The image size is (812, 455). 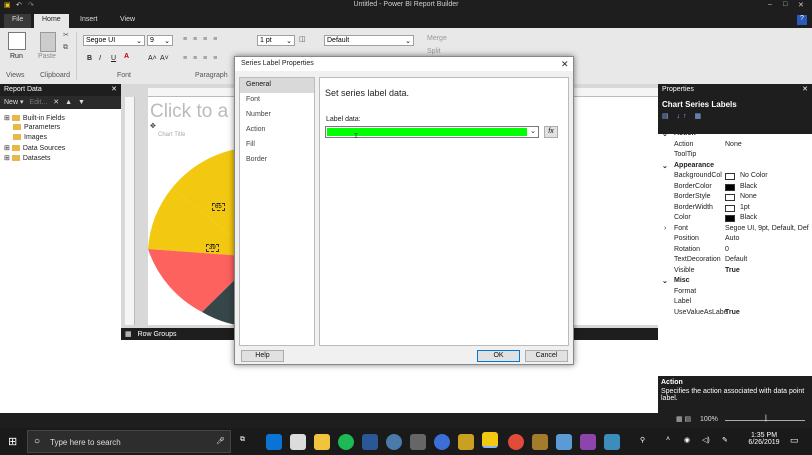 What do you see at coordinates (100, 58) in the screenshot?
I see `italic-icon: I` at bounding box center [100, 58].